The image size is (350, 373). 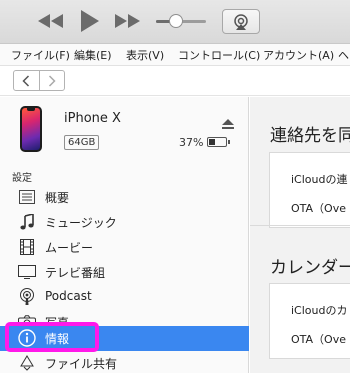 I want to click on calendar-icloud-text: iCloudのカ, so click(x=319, y=310).